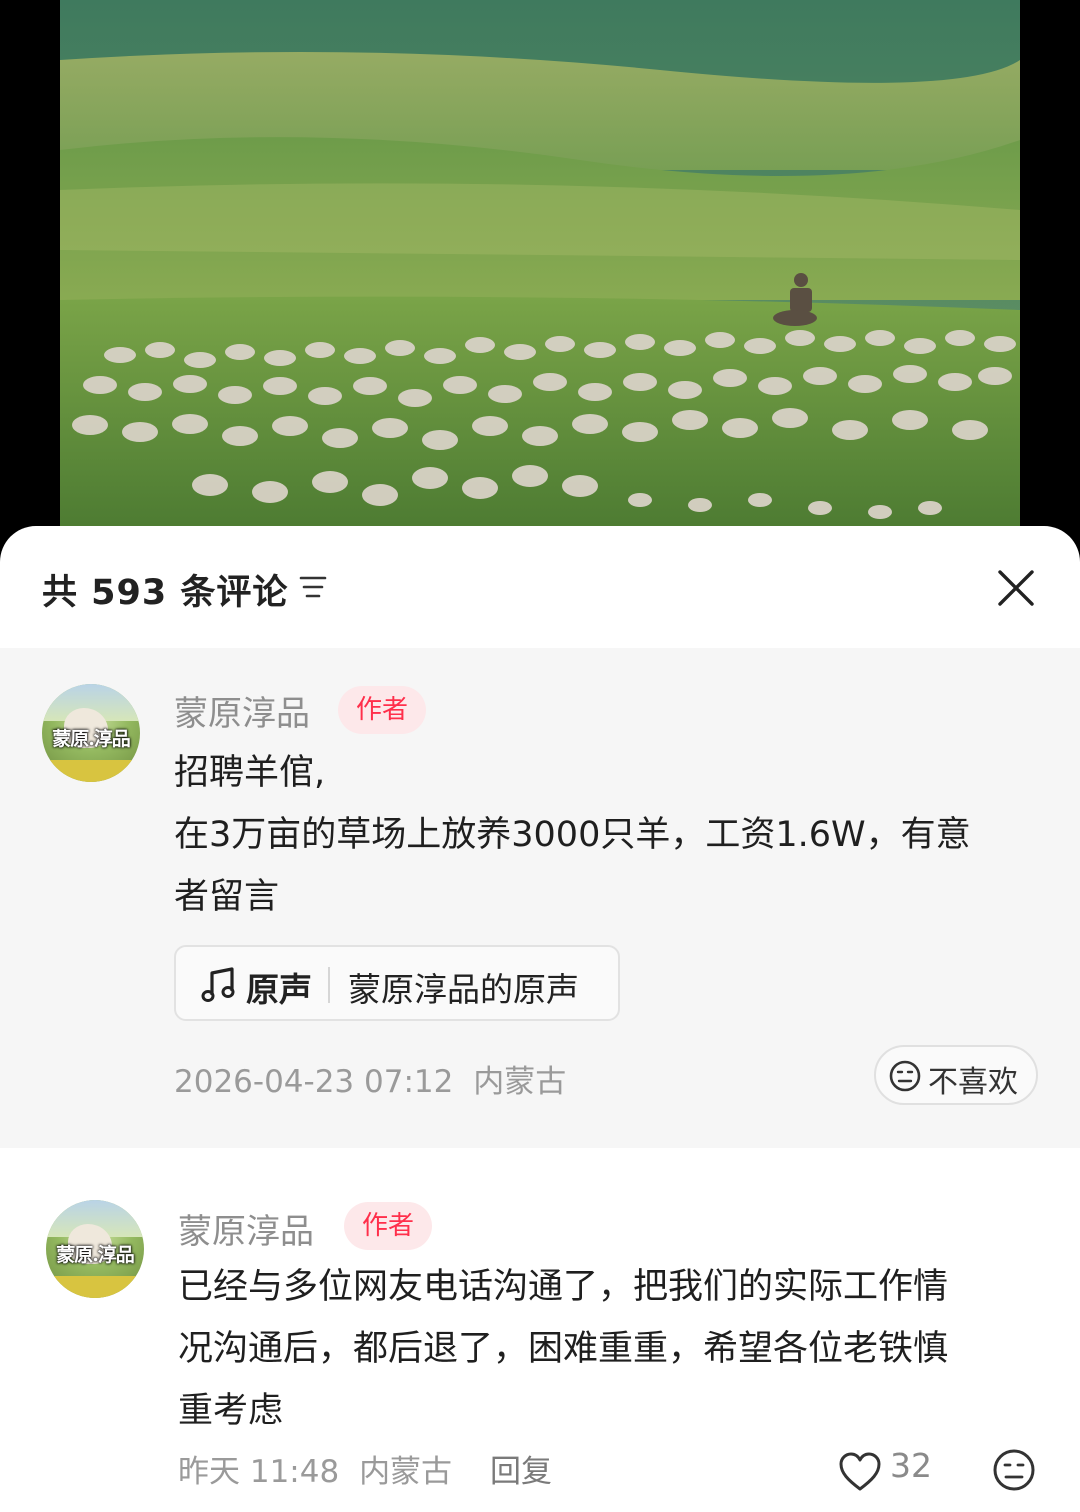 The width and height of the screenshot is (1080, 1512). What do you see at coordinates (540, 587) in the screenshot?
I see `sheet-header: 共 593 条评论` at bounding box center [540, 587].